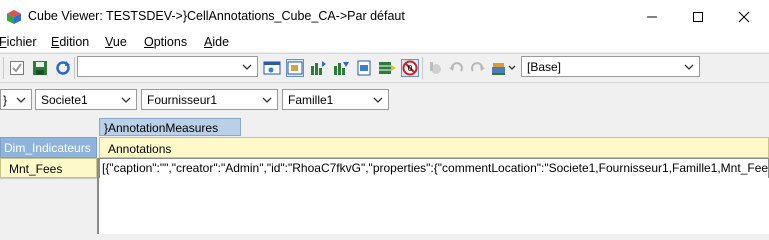 The width and height of the screenshot is (769, 240). What do you see at coordinates (610, 66) in the screenshot?
I see `sandbox-select: [Base]` at bounding box center [610, 66].